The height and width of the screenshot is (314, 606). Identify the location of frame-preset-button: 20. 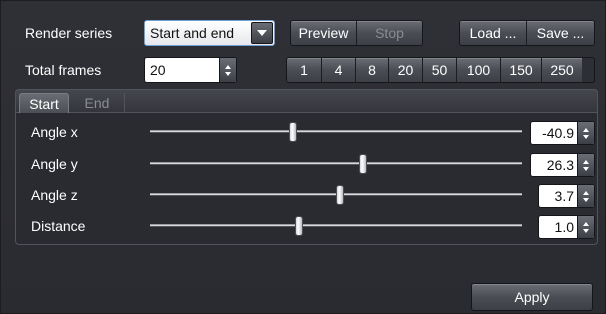
(406, 70).